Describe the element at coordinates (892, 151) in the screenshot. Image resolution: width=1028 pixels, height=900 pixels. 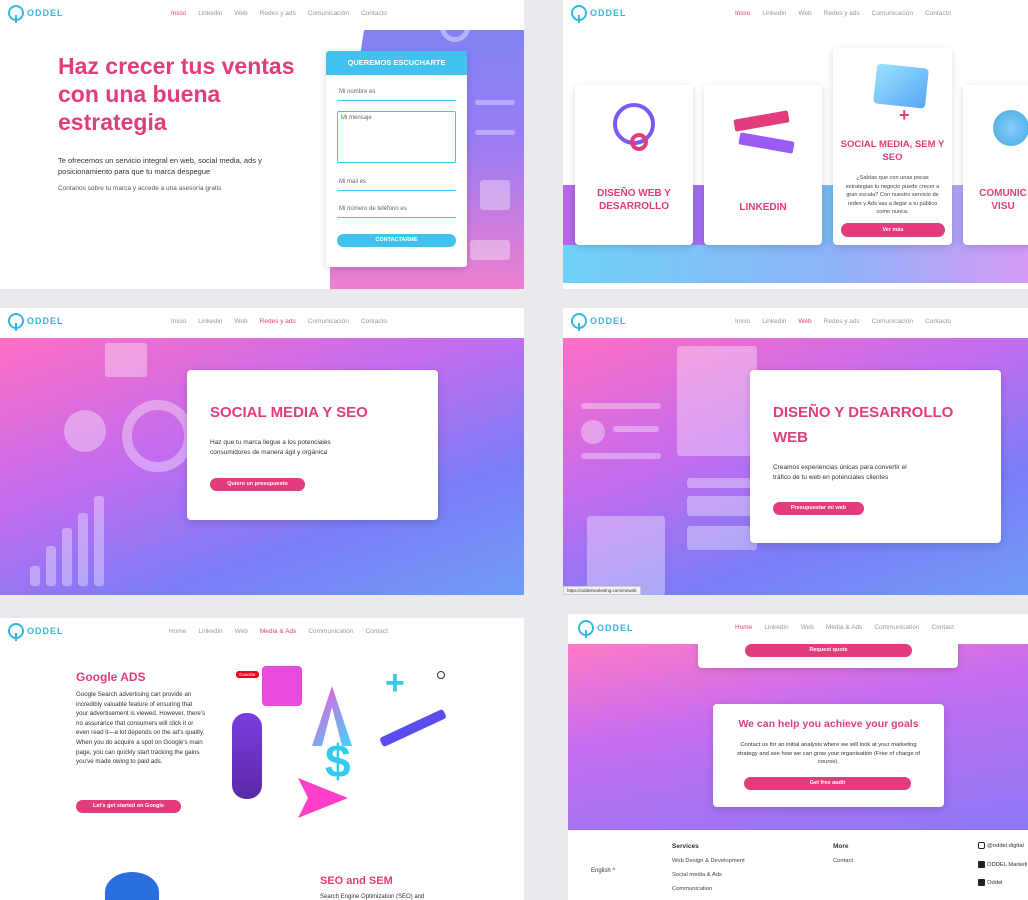
I see `card-title: SOCIAL MEDIA, SEM Y SEO` at that location.